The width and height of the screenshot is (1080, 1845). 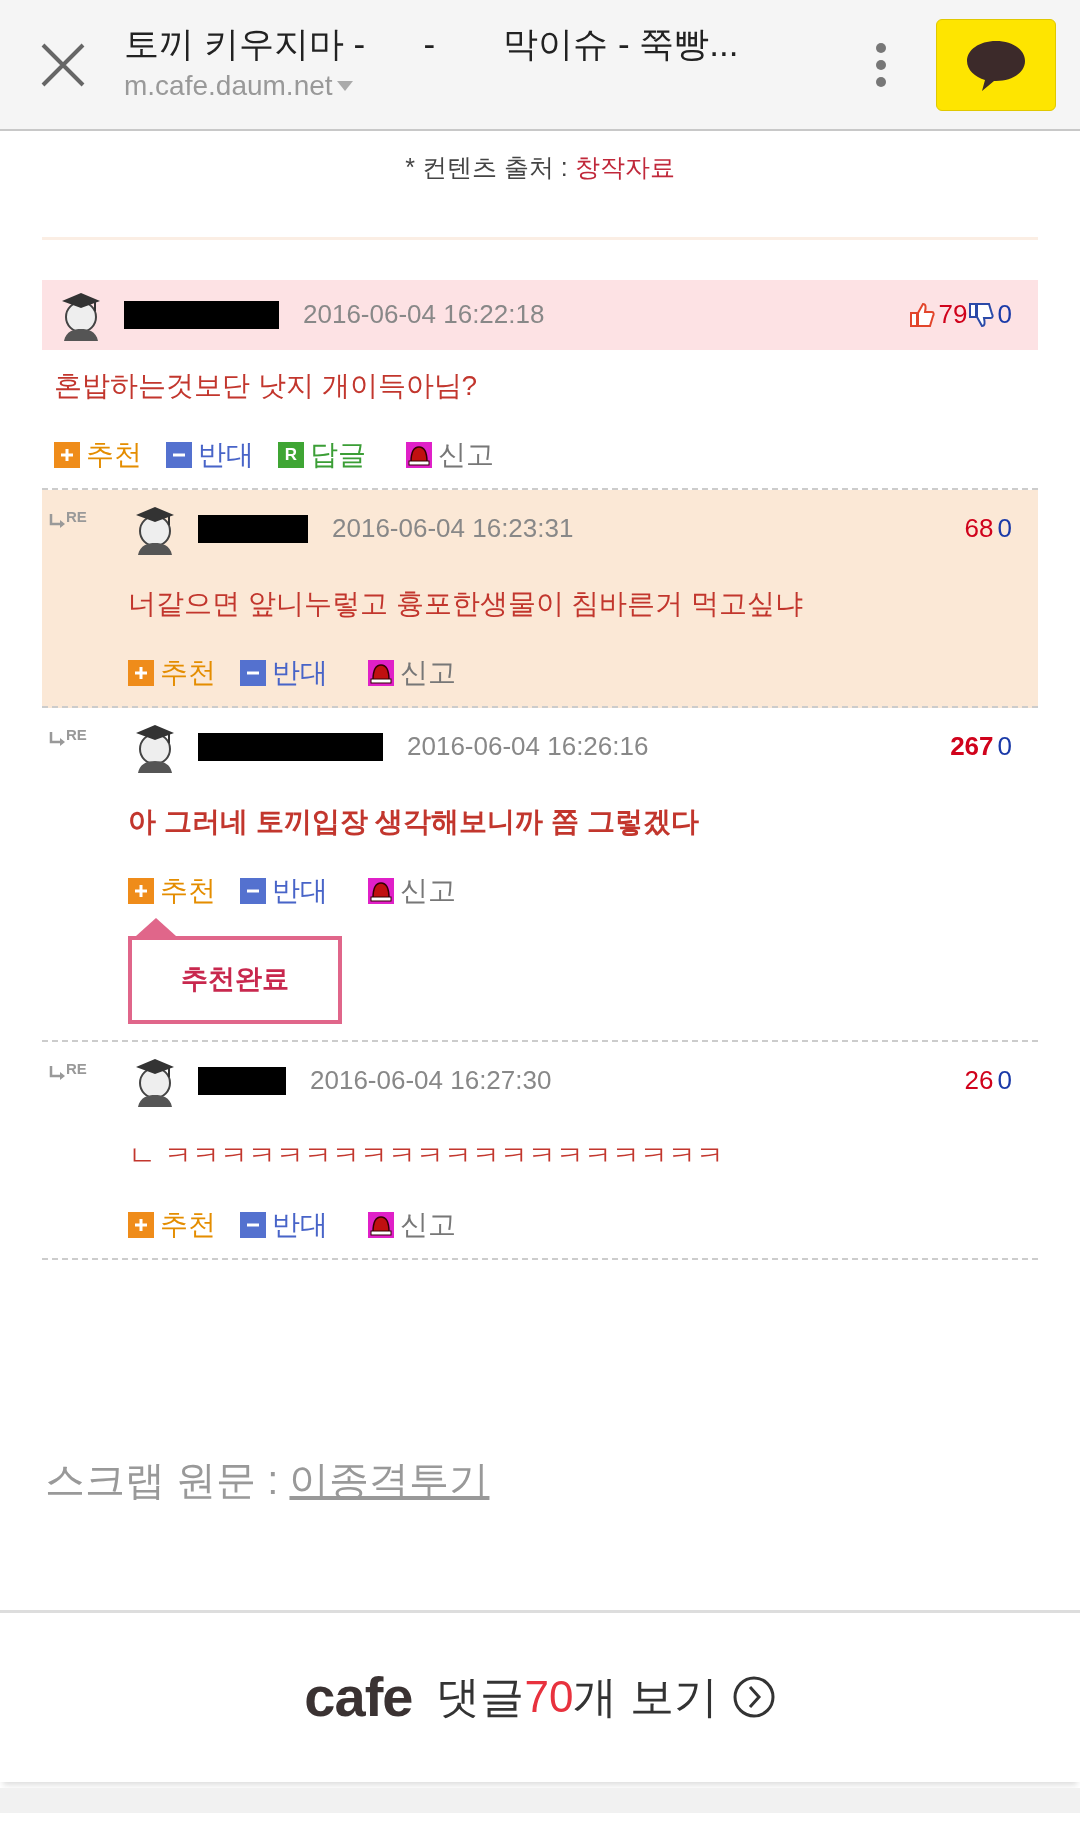 What do you see at coordinates (235, 970) in the screenshot?
I see `recommend-done-tooltip: 추천완료` at bounding box center [235, 970].